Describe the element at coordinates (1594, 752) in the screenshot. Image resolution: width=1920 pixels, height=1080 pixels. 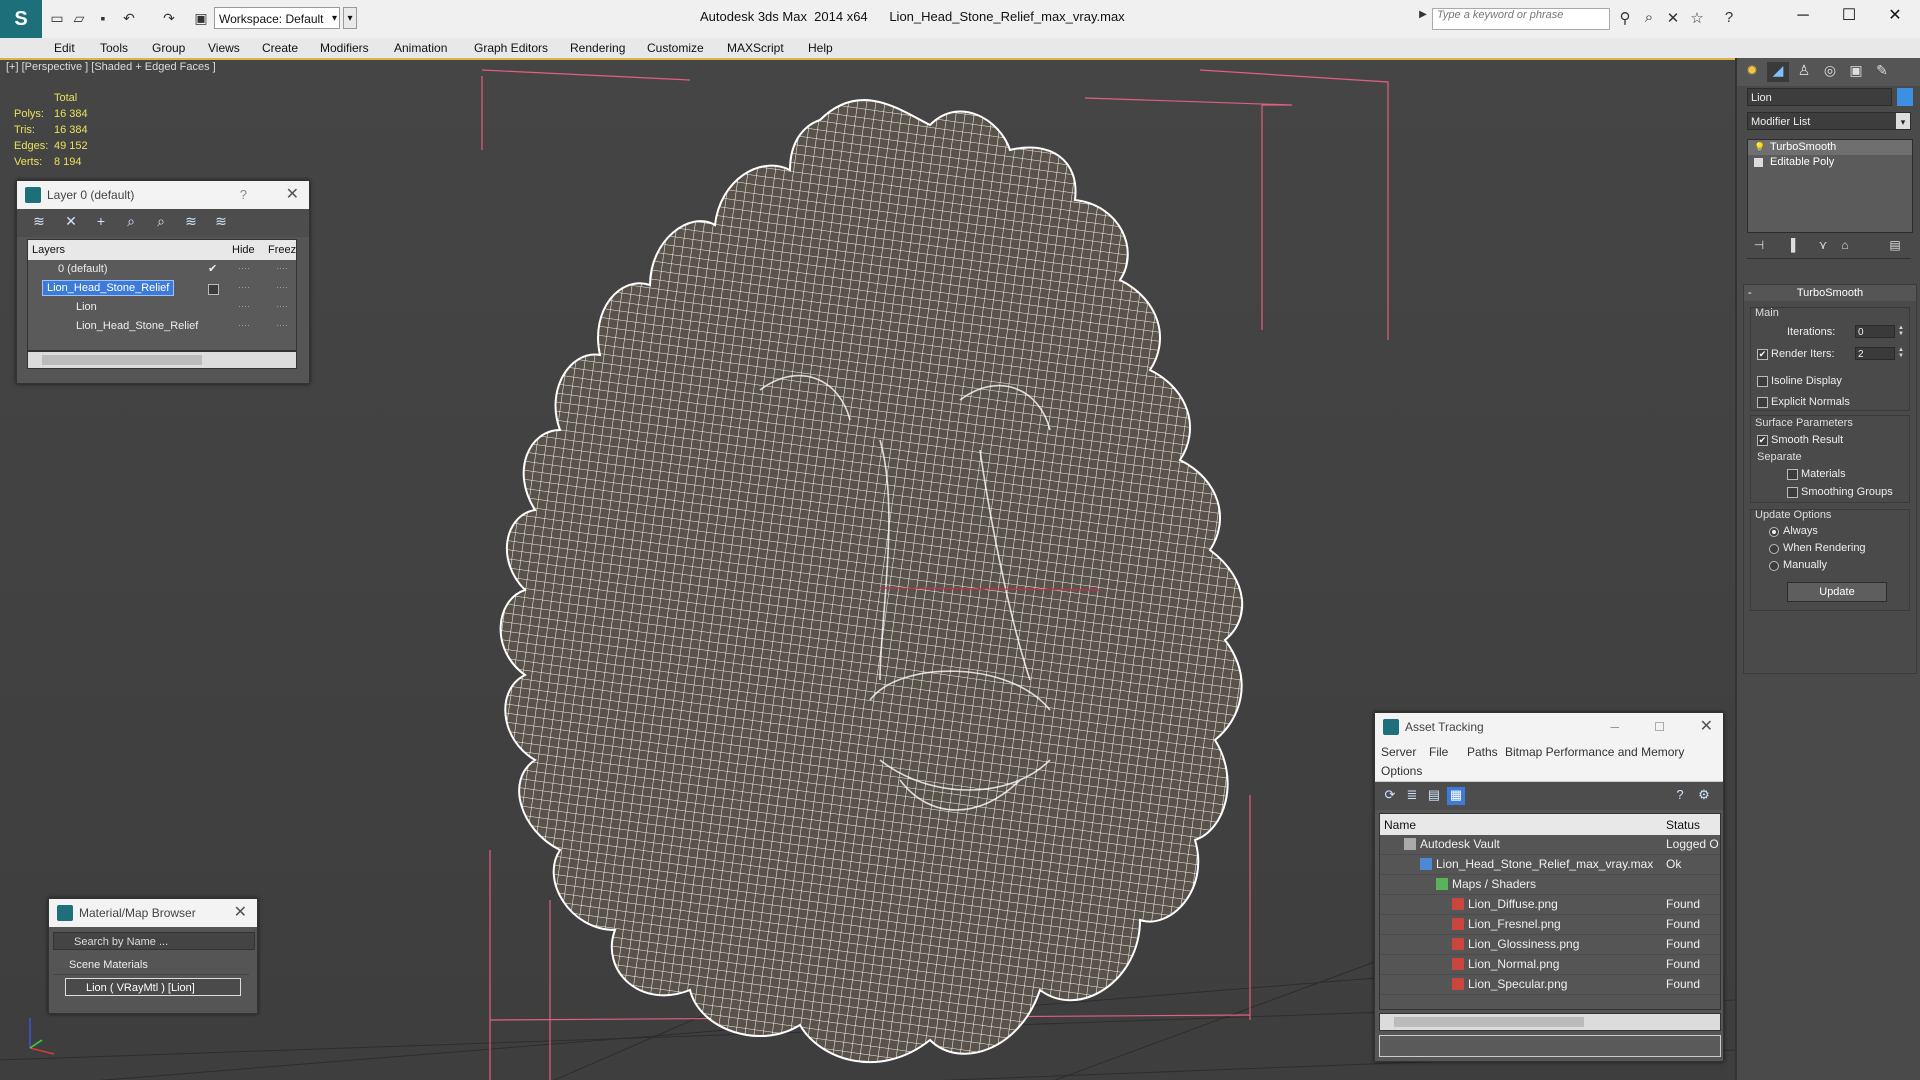
I see `menu-bitmap-performance: Bitmap Performance and Memory` at that location.